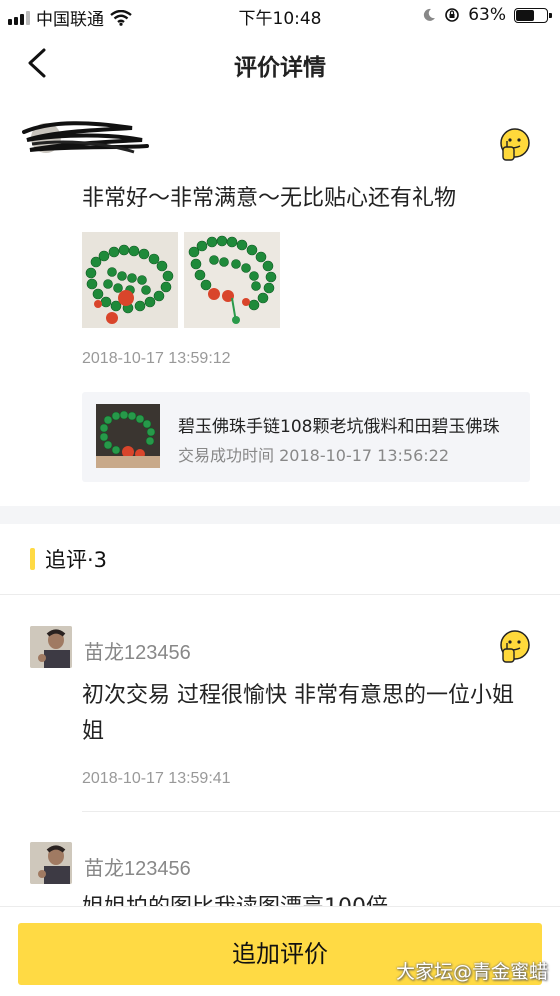 Image resolution: width=560 pixels, height=996 pixels. What do you see at coordinates (280, 560) in the screenshot?
I see `followup-section-header: 追评·3` at bounding box center [280, 560].